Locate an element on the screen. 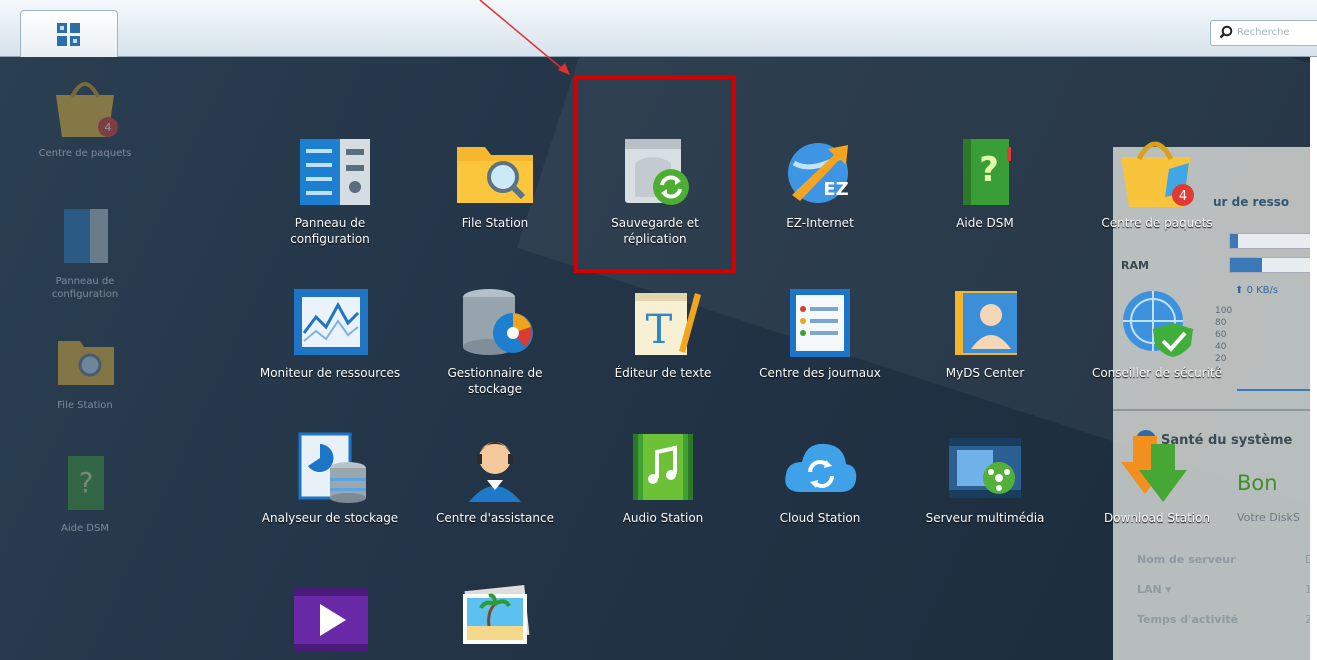 This screenshot has width=1317, height=660. search-input: Recherche is located at coordinates (1263, 33).